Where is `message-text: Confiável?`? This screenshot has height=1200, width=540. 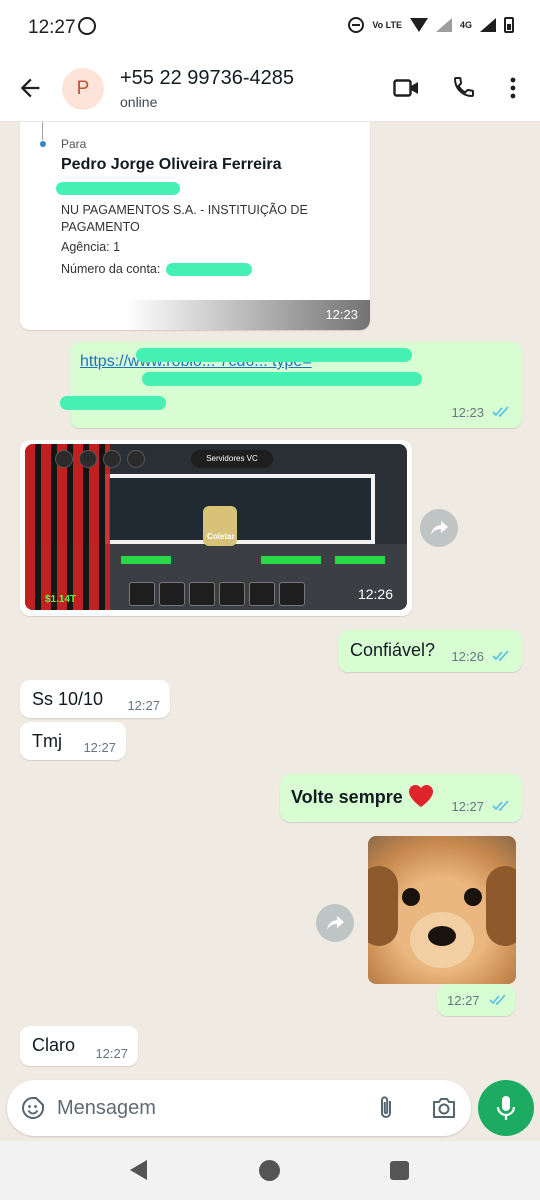 message-text: Confiável? is located at coordinates (393, 650).